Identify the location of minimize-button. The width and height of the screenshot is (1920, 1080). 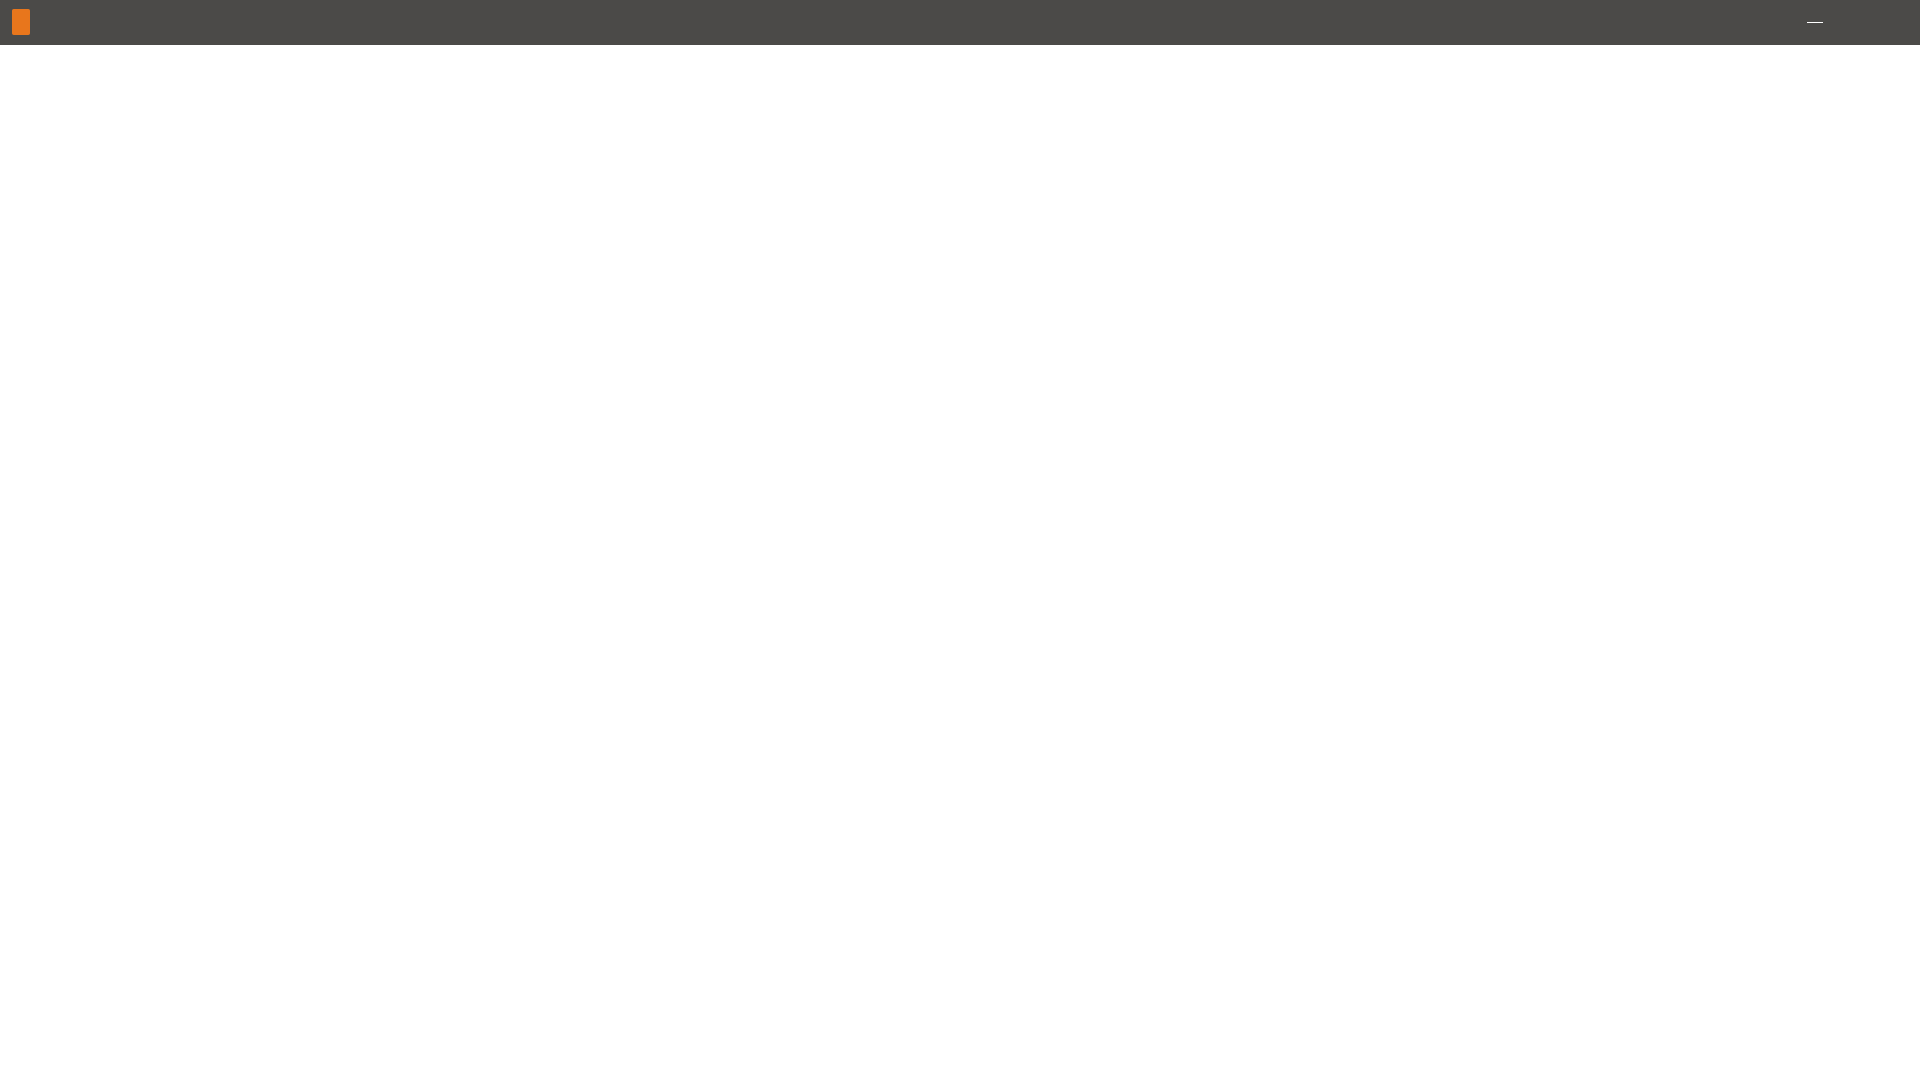
(1815, 22).